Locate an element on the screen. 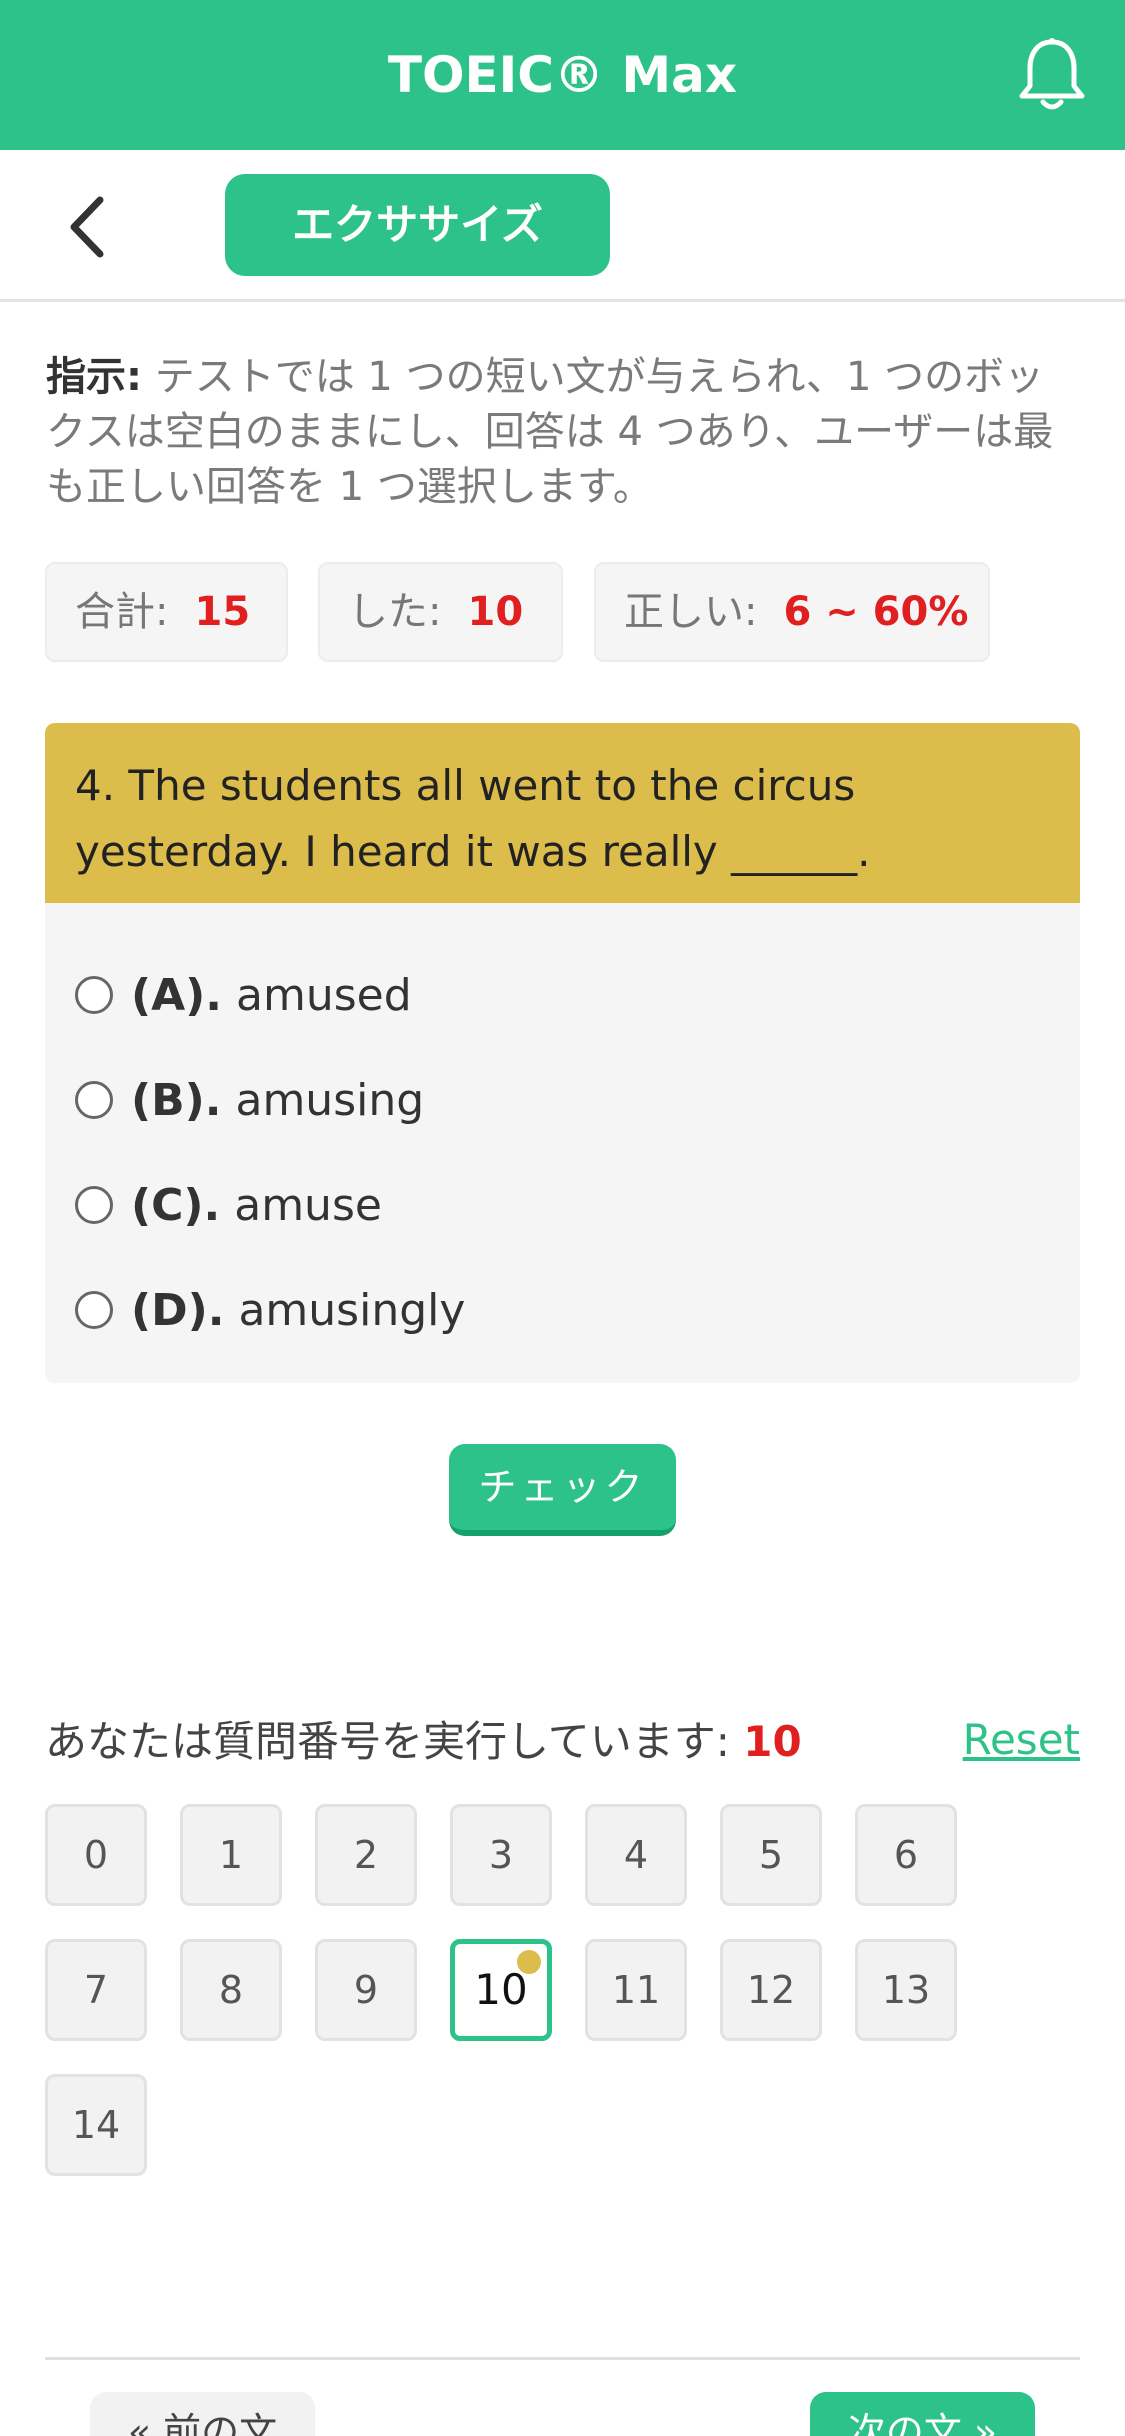  stat-correct-value: 6 ~ 60% is located at coordinates (876, 612).